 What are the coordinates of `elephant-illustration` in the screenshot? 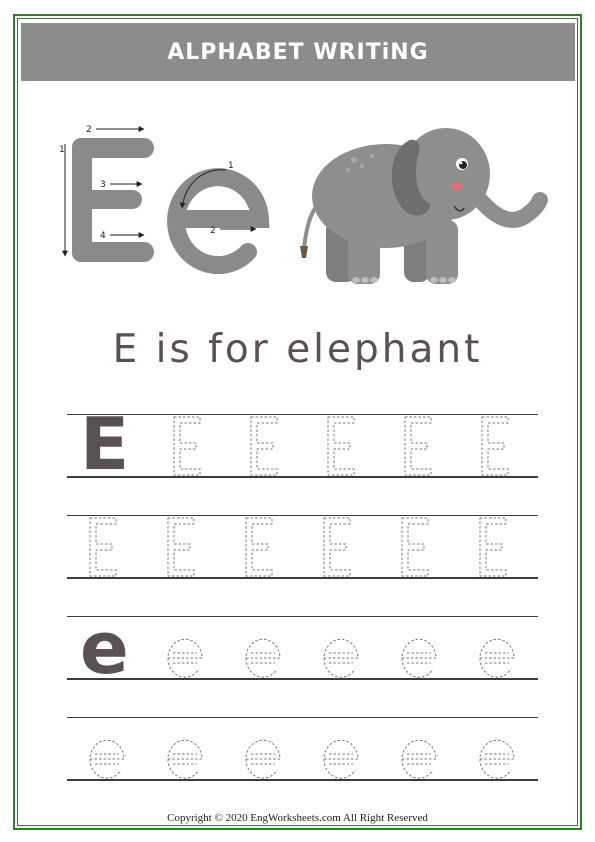 It's located at (424, 206).